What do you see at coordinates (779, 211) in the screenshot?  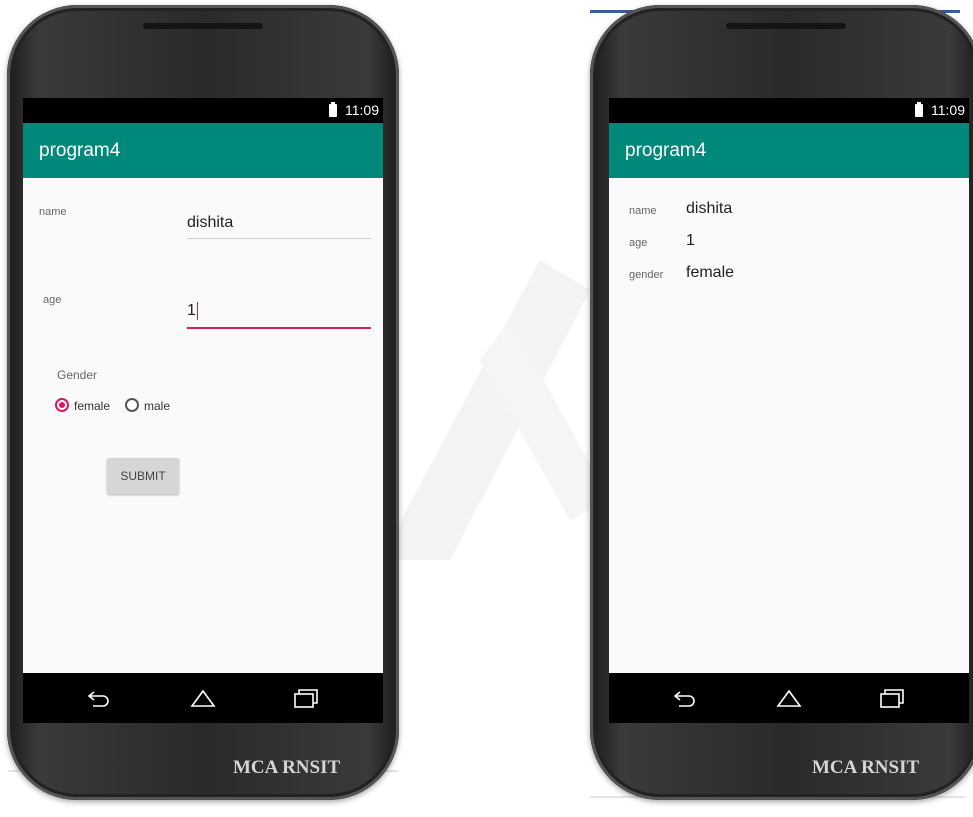 I see `result-row: name dishita` at bounding box center [779, 211].